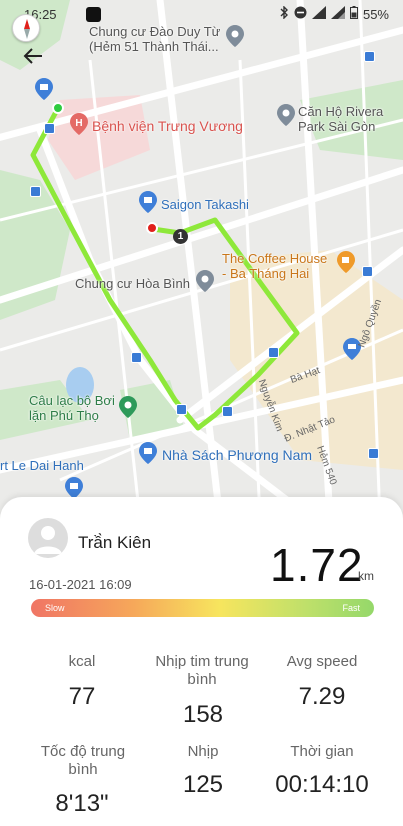 The image size is (403, 826). I want to click on speed-fast-label: Fast, so click(351, 608).